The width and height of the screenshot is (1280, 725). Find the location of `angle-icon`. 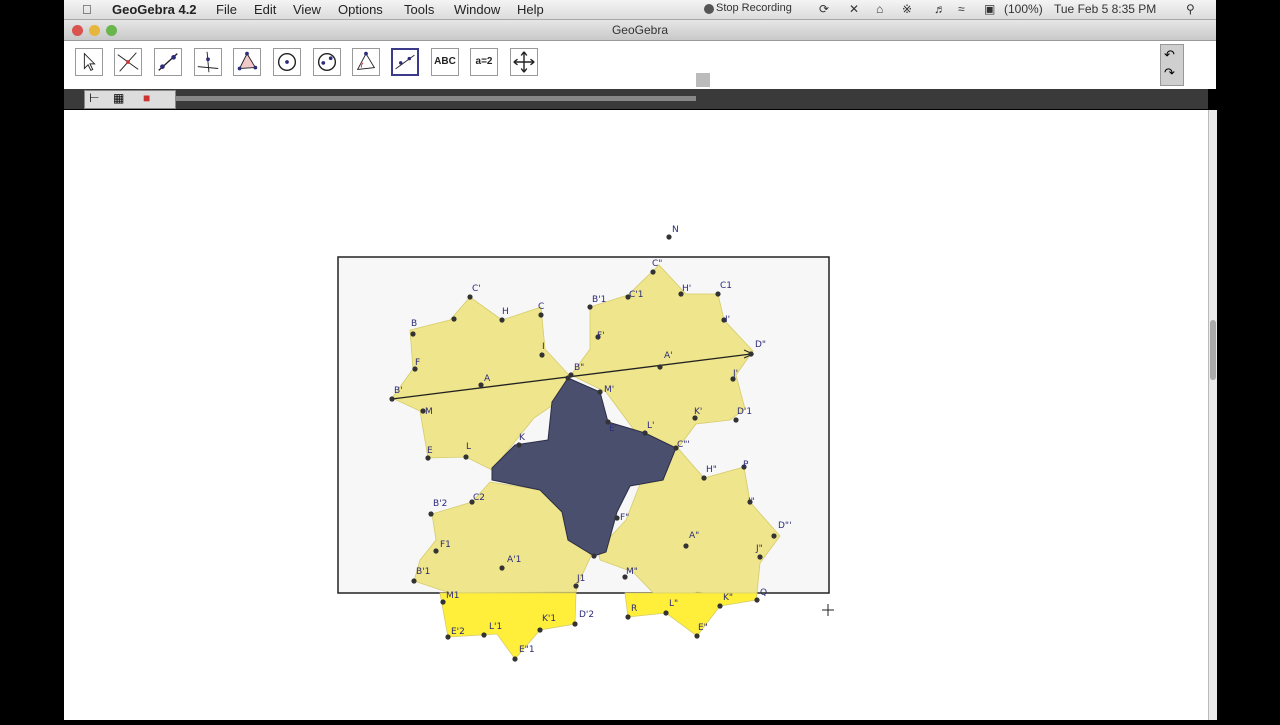

angle-icon is located at coordinates (366, 60).